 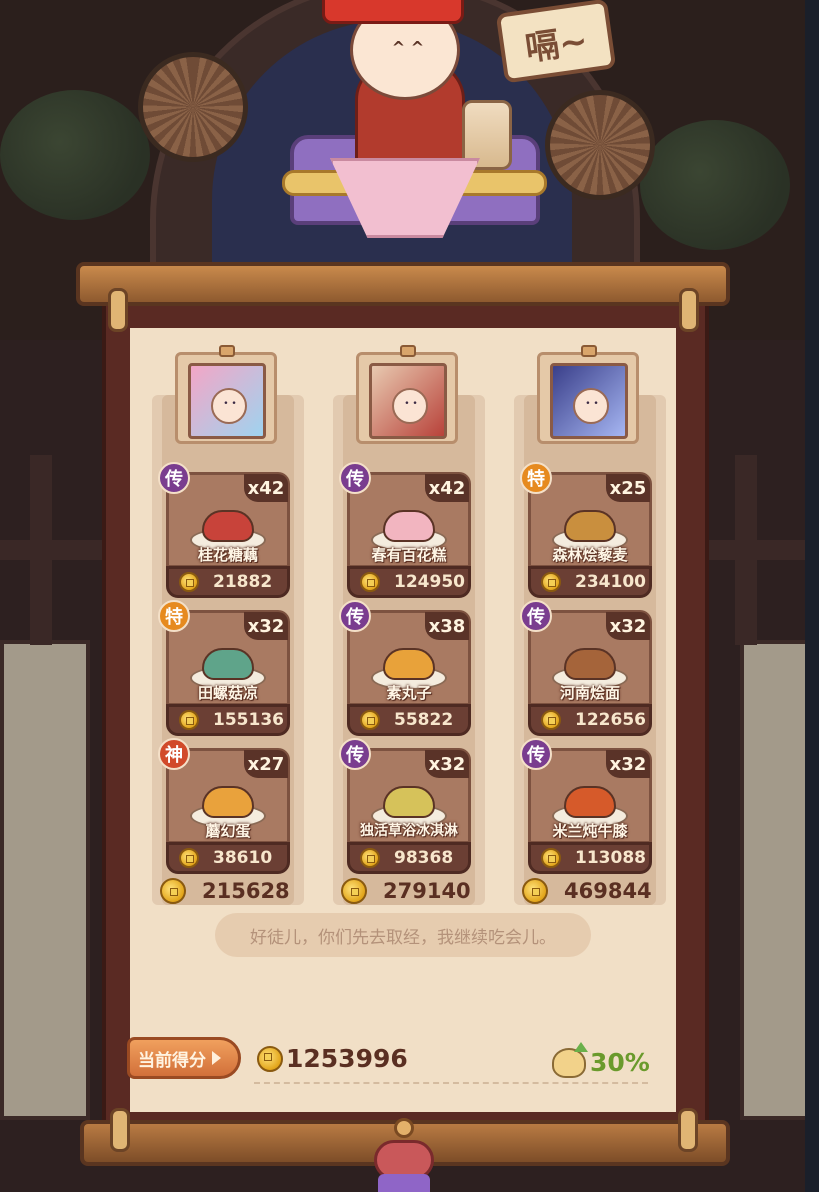 I want to click on score-divider, so click(x=451, y=1083).